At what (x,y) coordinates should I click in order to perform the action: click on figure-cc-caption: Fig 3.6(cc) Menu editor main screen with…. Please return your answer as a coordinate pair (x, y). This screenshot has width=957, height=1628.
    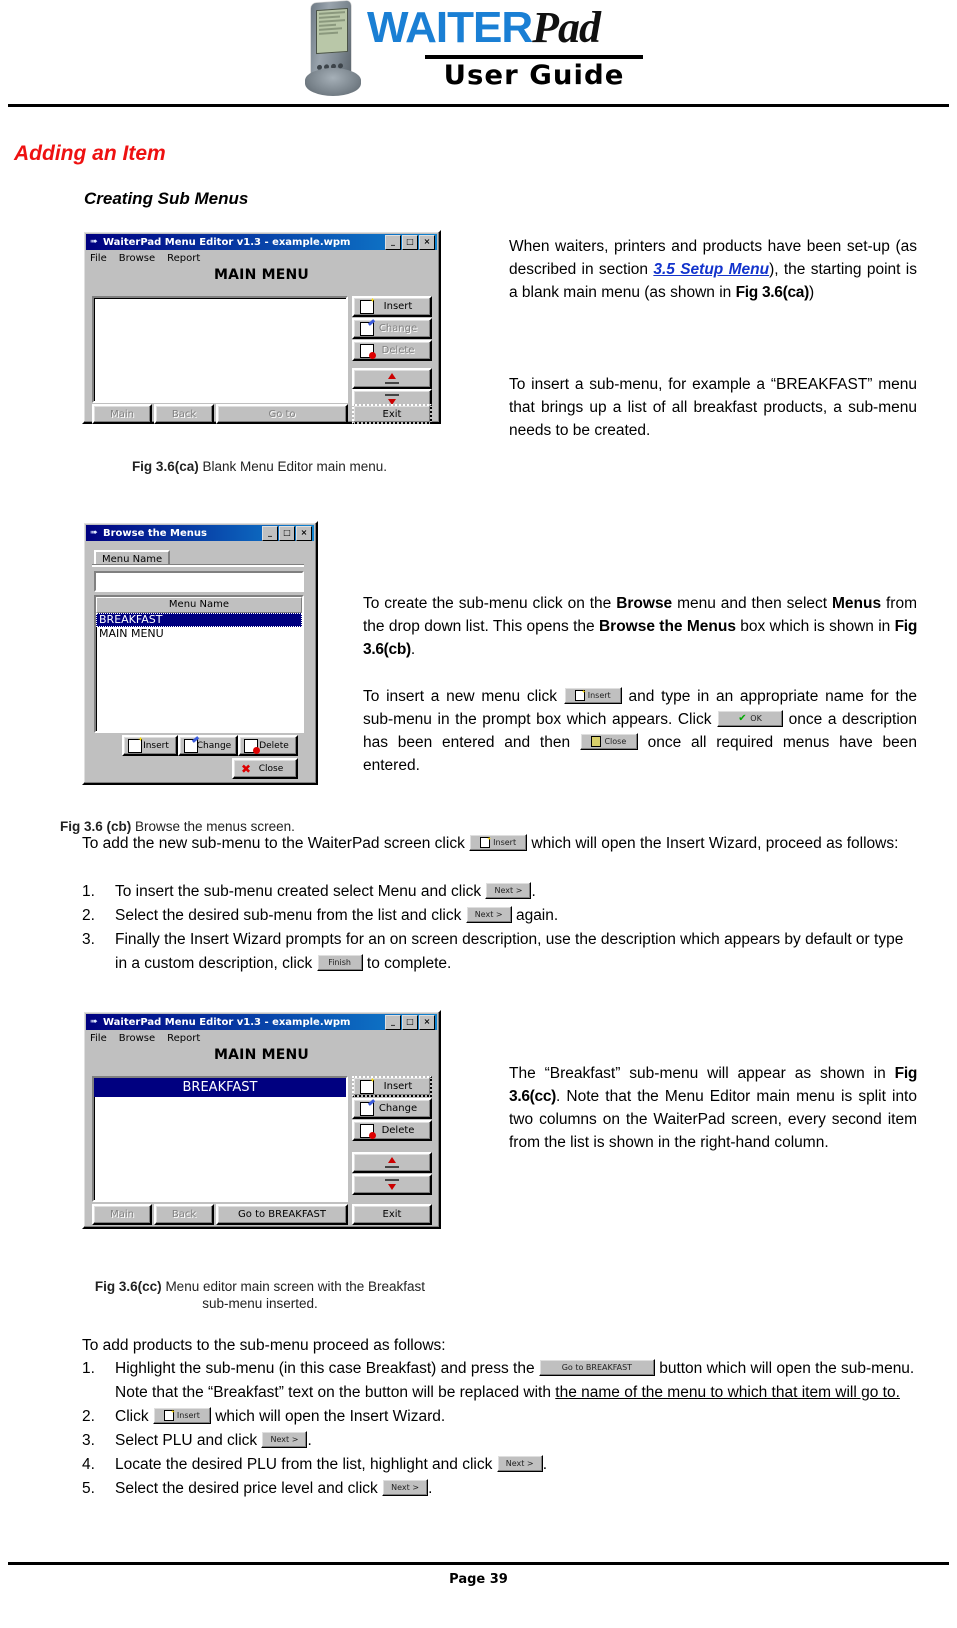
    Looking at the image, I should click on (260, 1295).